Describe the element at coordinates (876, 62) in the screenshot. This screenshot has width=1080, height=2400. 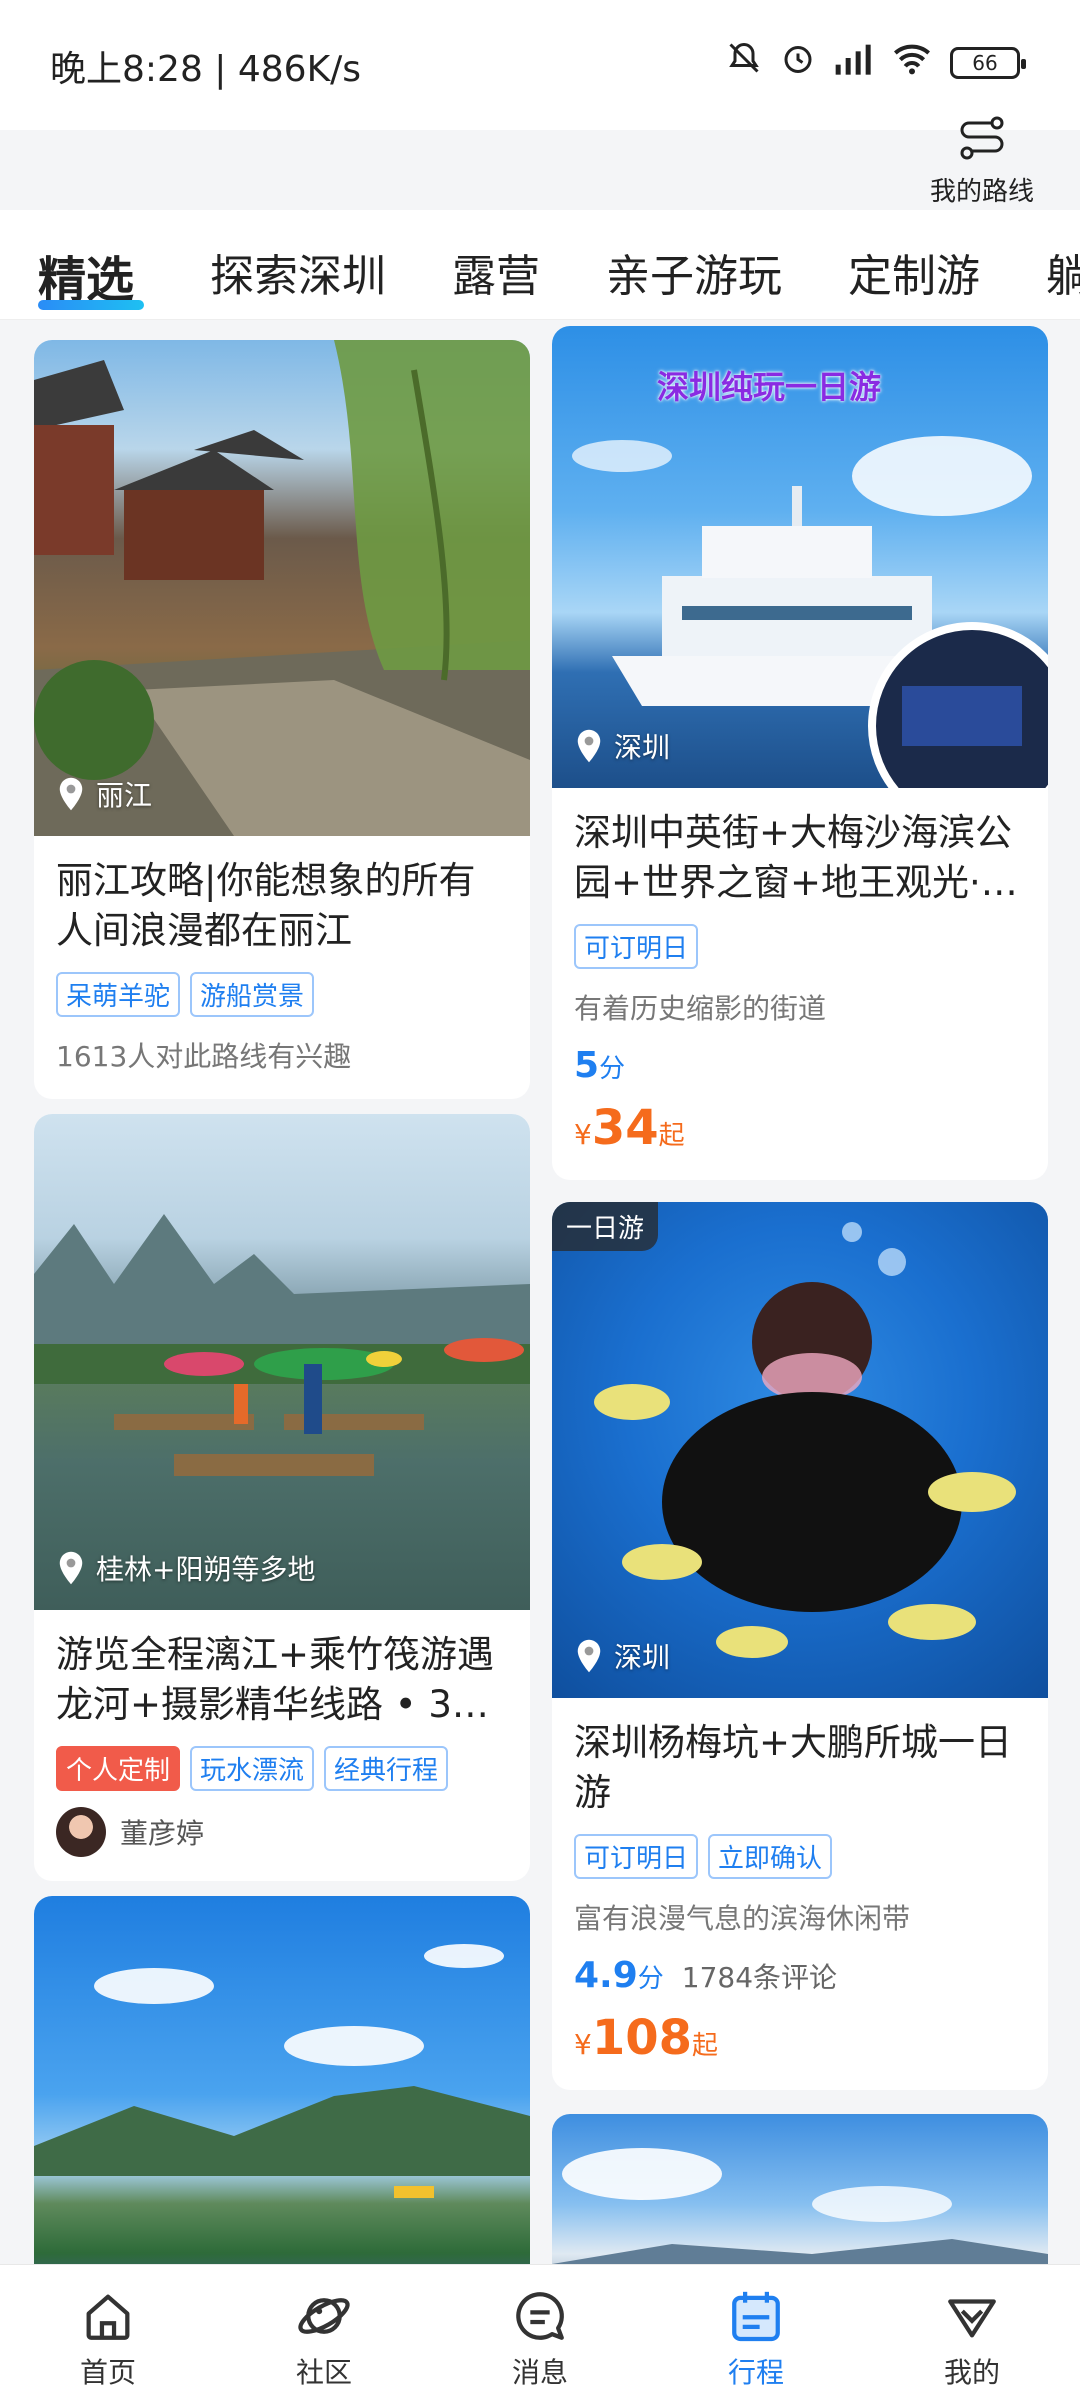
I see `status-icons: 66` at that location.